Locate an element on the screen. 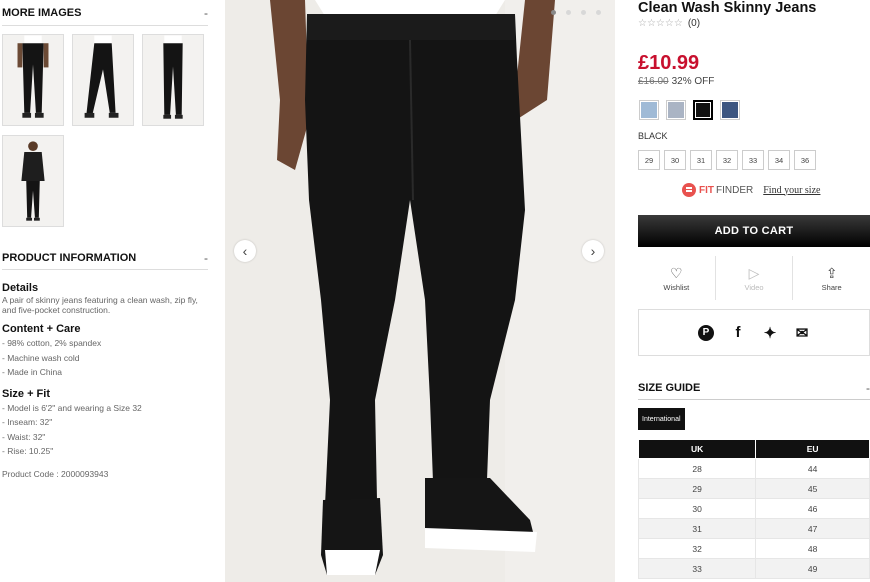 Image resolution: width=870 pixels, height=582 pixels. content-item: - Made in China is located at coordinates (32, 372).